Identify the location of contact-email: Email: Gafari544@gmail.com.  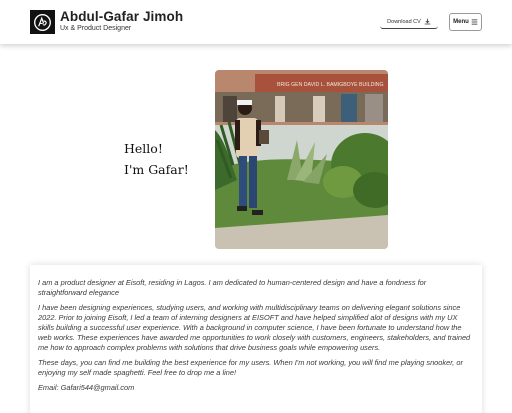
(256, 388).